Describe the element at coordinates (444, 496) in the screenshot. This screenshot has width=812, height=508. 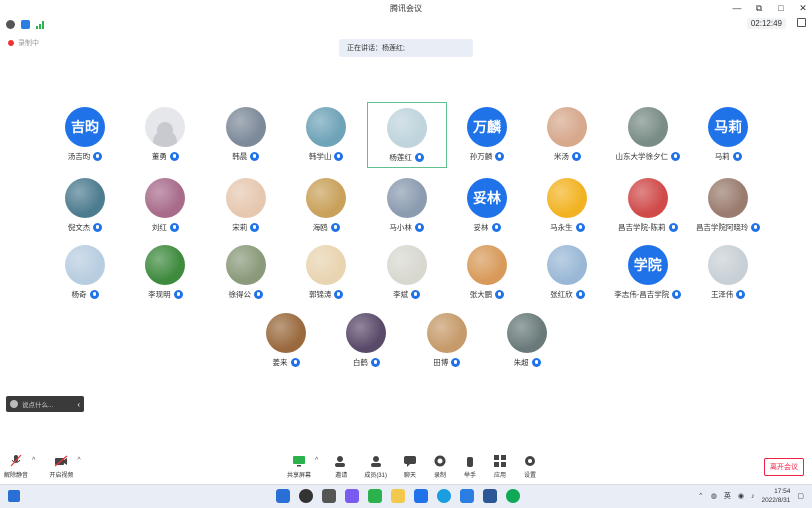
I see `edge-icon` at that location.